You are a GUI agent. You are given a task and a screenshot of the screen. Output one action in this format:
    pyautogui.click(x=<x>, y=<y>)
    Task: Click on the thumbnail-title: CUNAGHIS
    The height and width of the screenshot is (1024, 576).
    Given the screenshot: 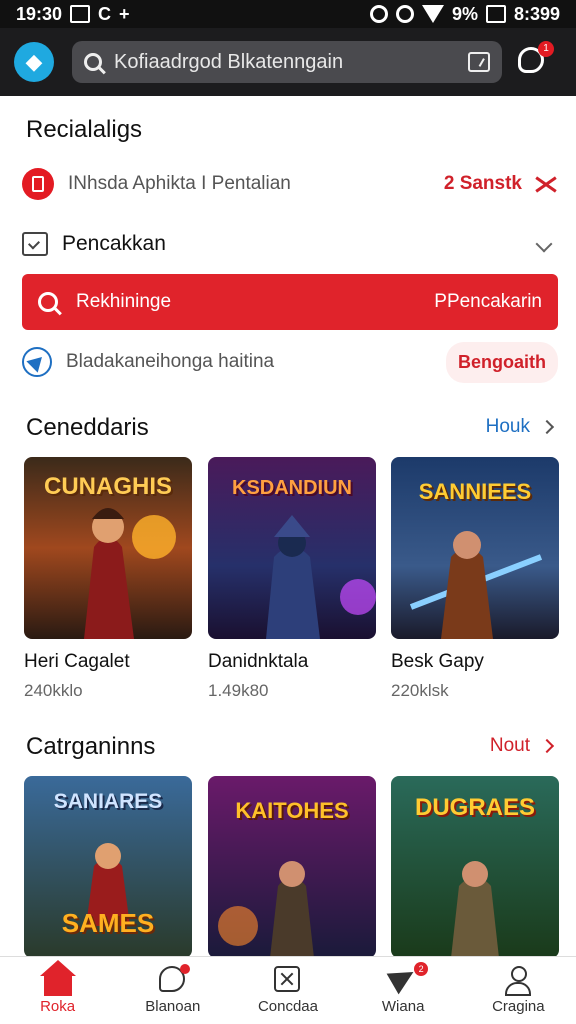 What is the action you would take?
    pyautogui.click(x=107, y=486)
    